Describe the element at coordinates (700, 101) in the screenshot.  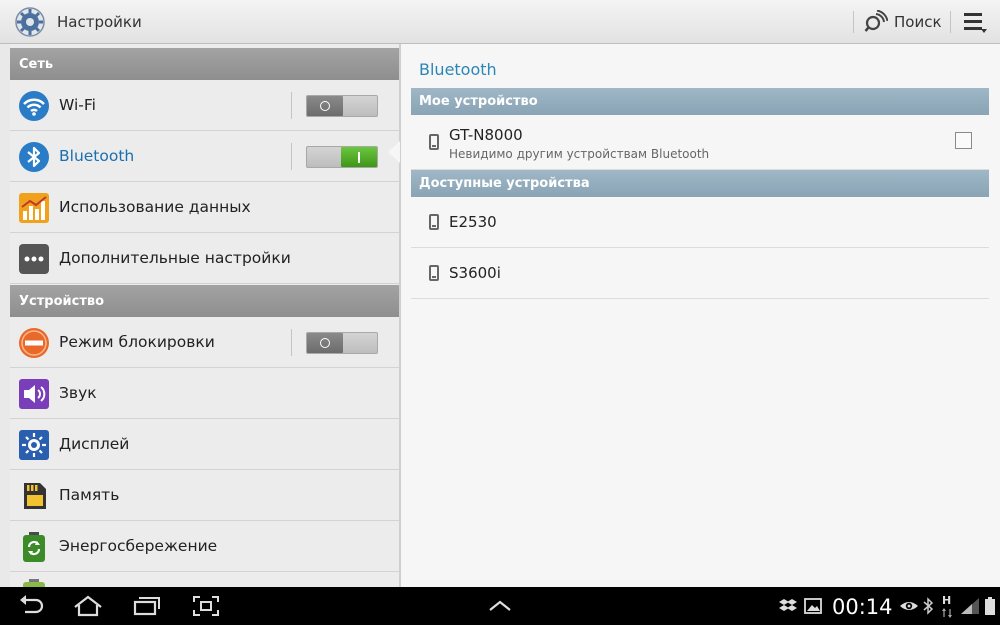
I see `section-header-my-device: Мое устройство` at that location.